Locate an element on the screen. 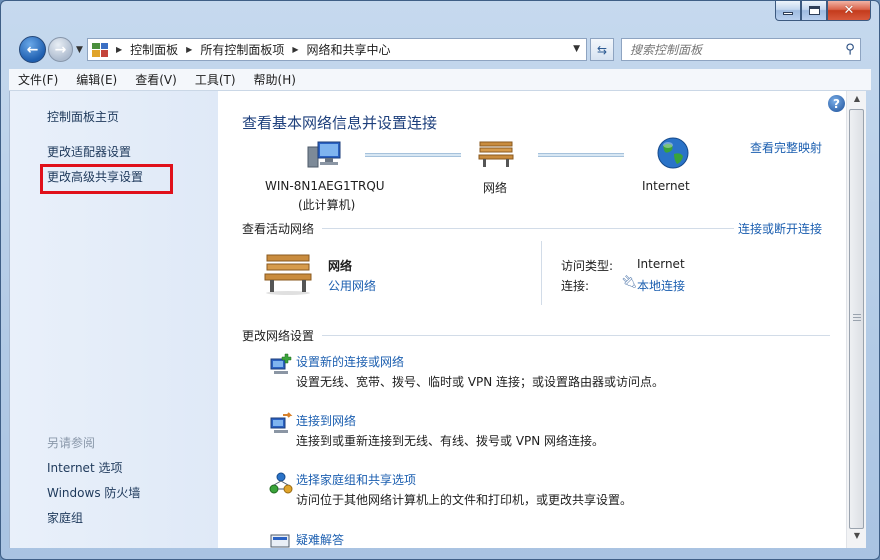  local-connection-link: 本地连接 is located at coordinates (661, 285).